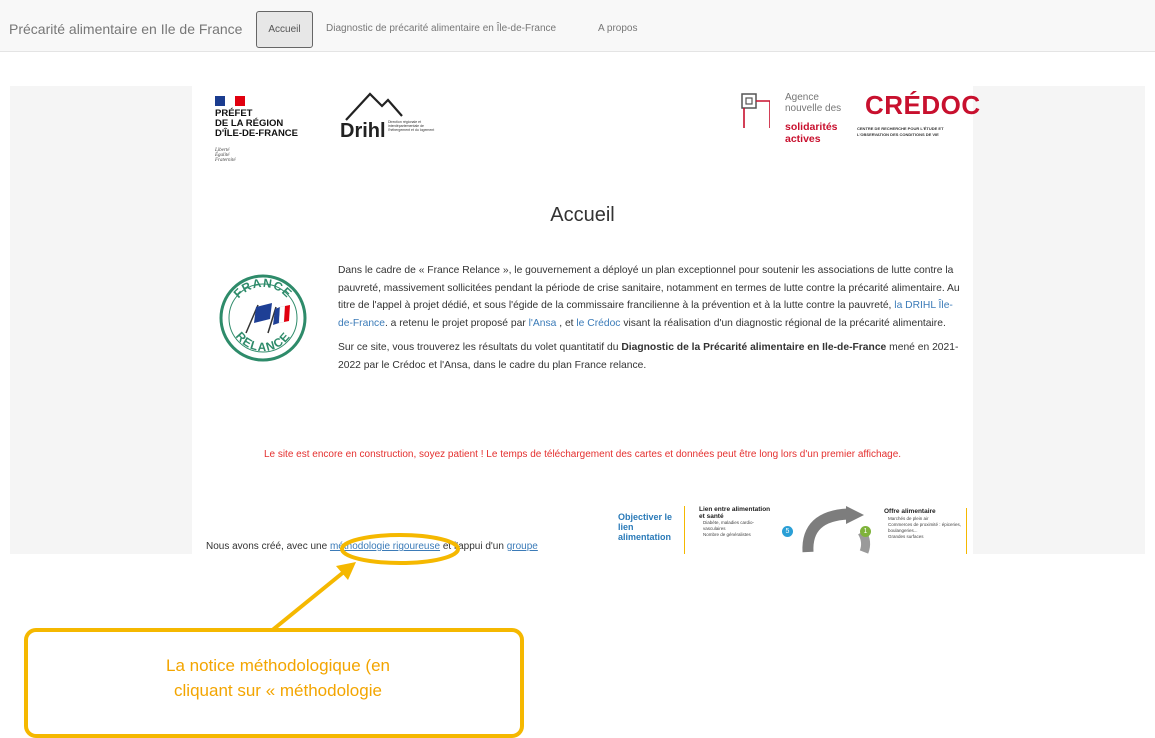 This screenshot has width=1155, height=738. What do you see at coordinates (400, 549) in the screenshot?
I see `highlight-ellipse` at bounding box center [400, 549].